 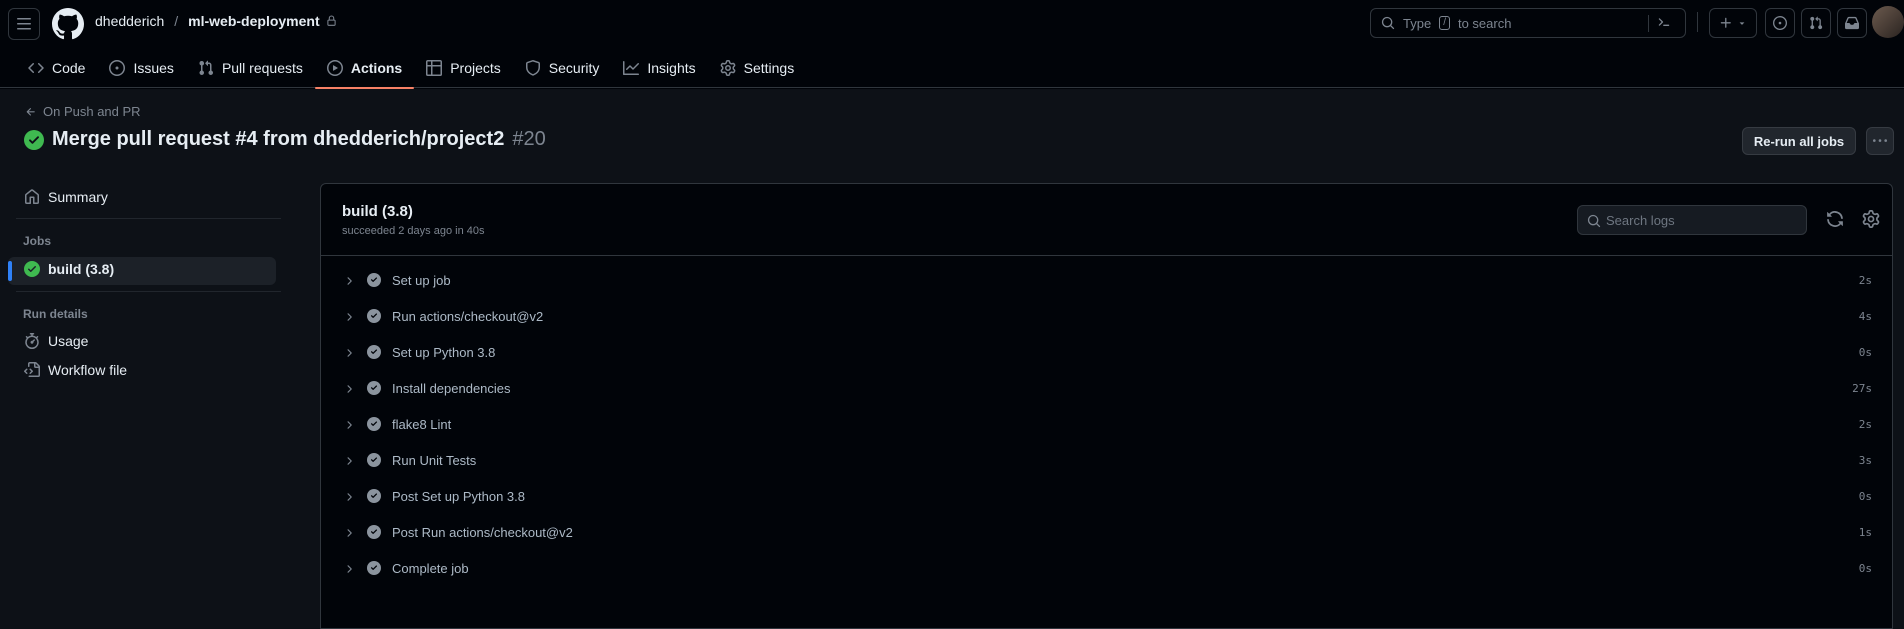 What do you see at coordinates (262, 68) in the screenshot?
I see `tab-label: Pull requests` at bounding box center [262, 68].